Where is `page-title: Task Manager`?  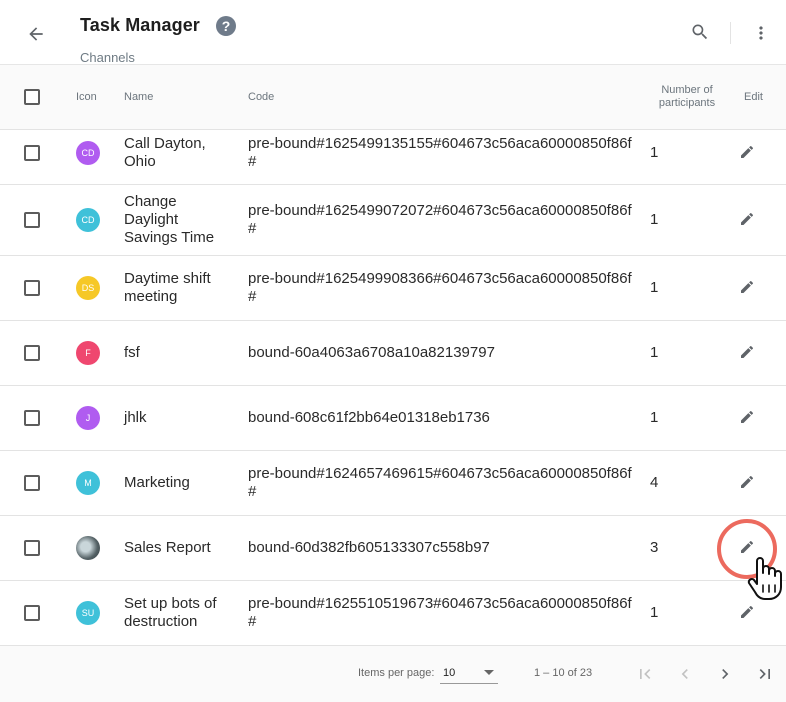
page-title: Task Manager is located at coordinates (140, 25).